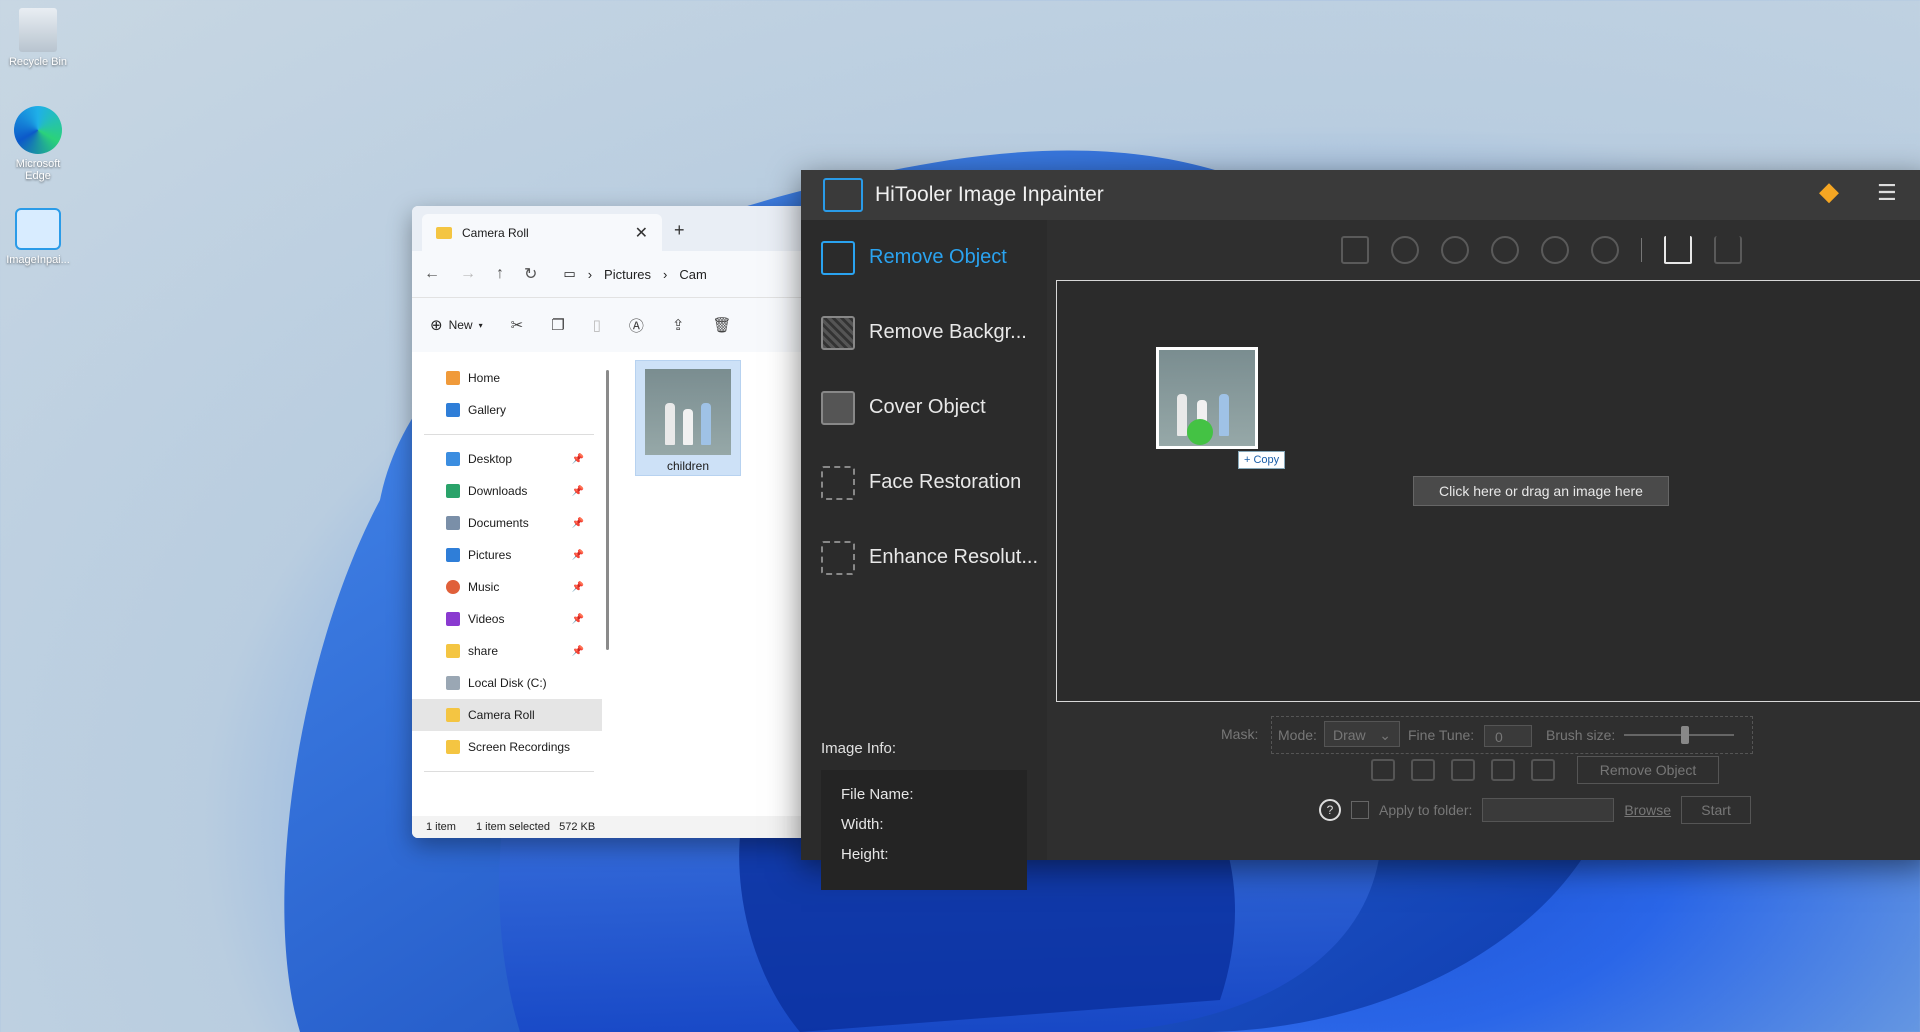 The image size is (1920, 1032). Describe the element at coordinates (500, 274) in the screenshot. I see `up-arrow-icon: ↑` at that location.